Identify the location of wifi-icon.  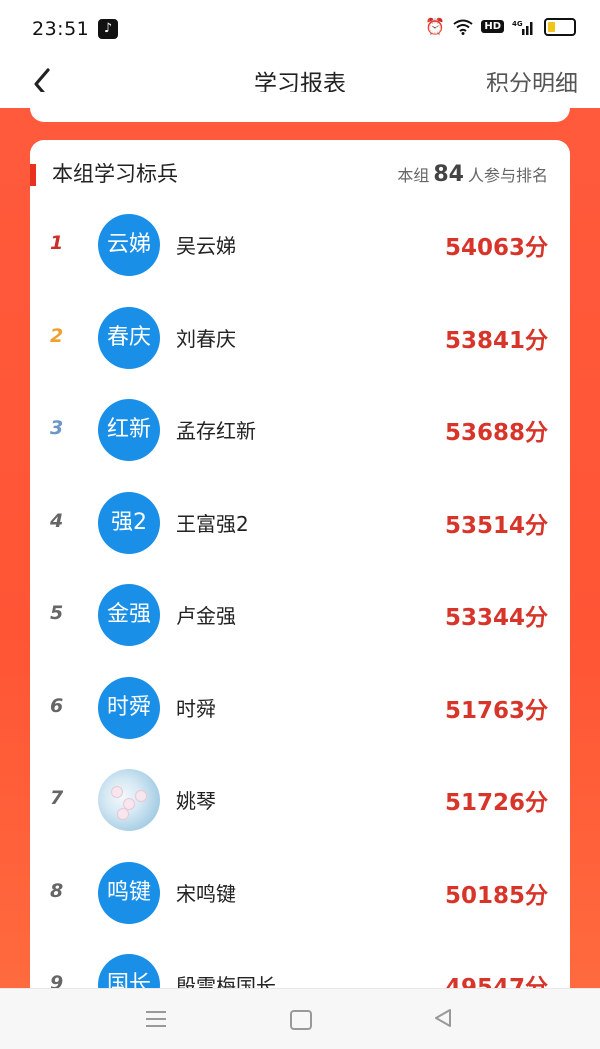
(463, 27).